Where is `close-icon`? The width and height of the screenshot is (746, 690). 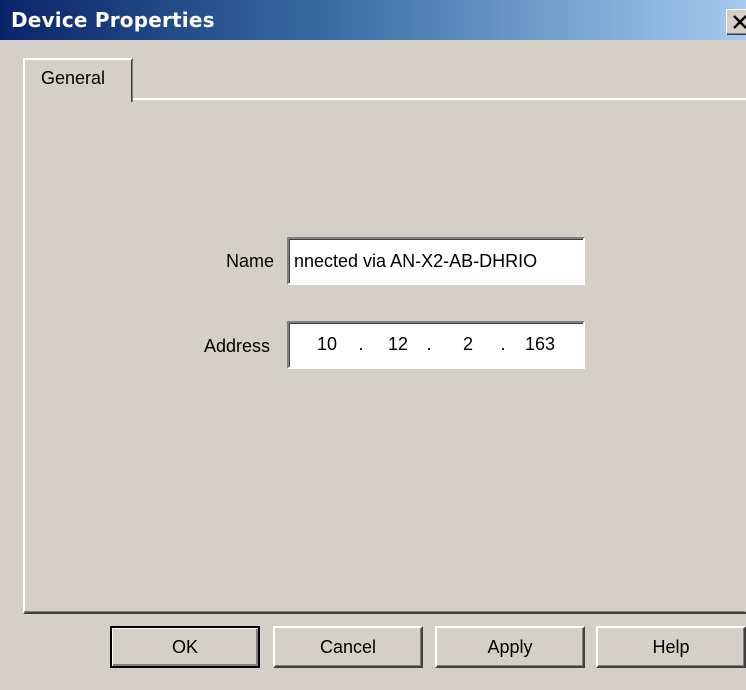
close-icon is located at coordinates (739, 22).